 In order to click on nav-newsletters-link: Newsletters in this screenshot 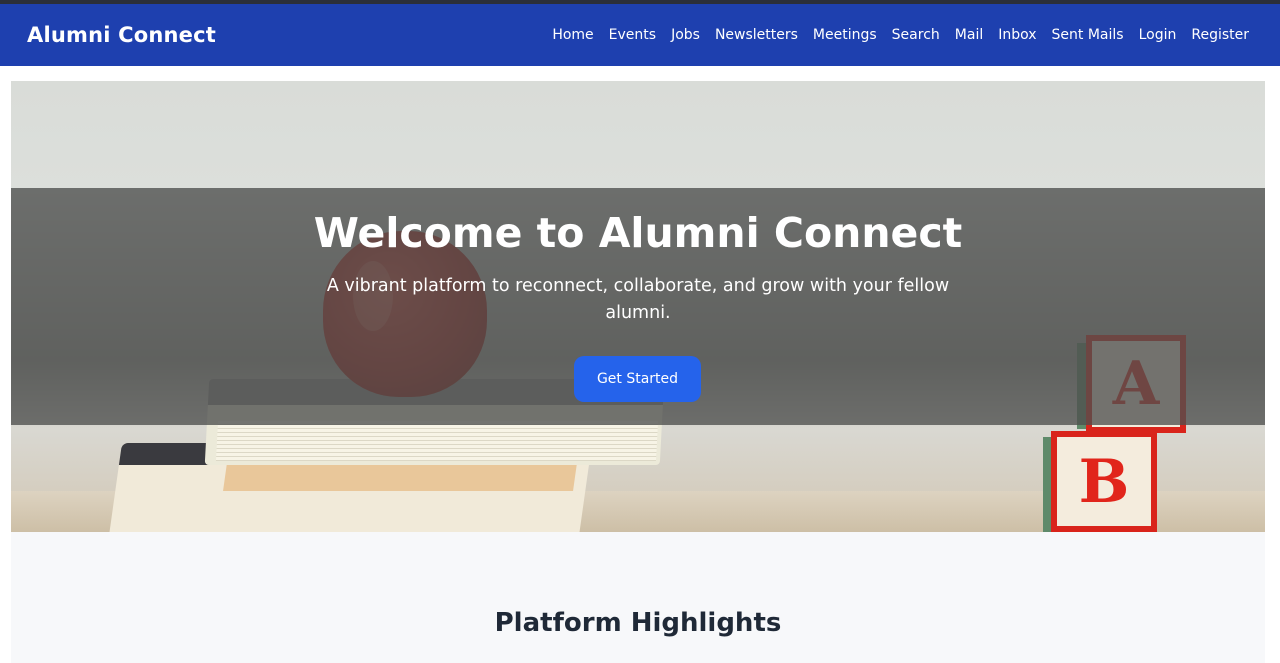, I will do `click(756, 35)`.